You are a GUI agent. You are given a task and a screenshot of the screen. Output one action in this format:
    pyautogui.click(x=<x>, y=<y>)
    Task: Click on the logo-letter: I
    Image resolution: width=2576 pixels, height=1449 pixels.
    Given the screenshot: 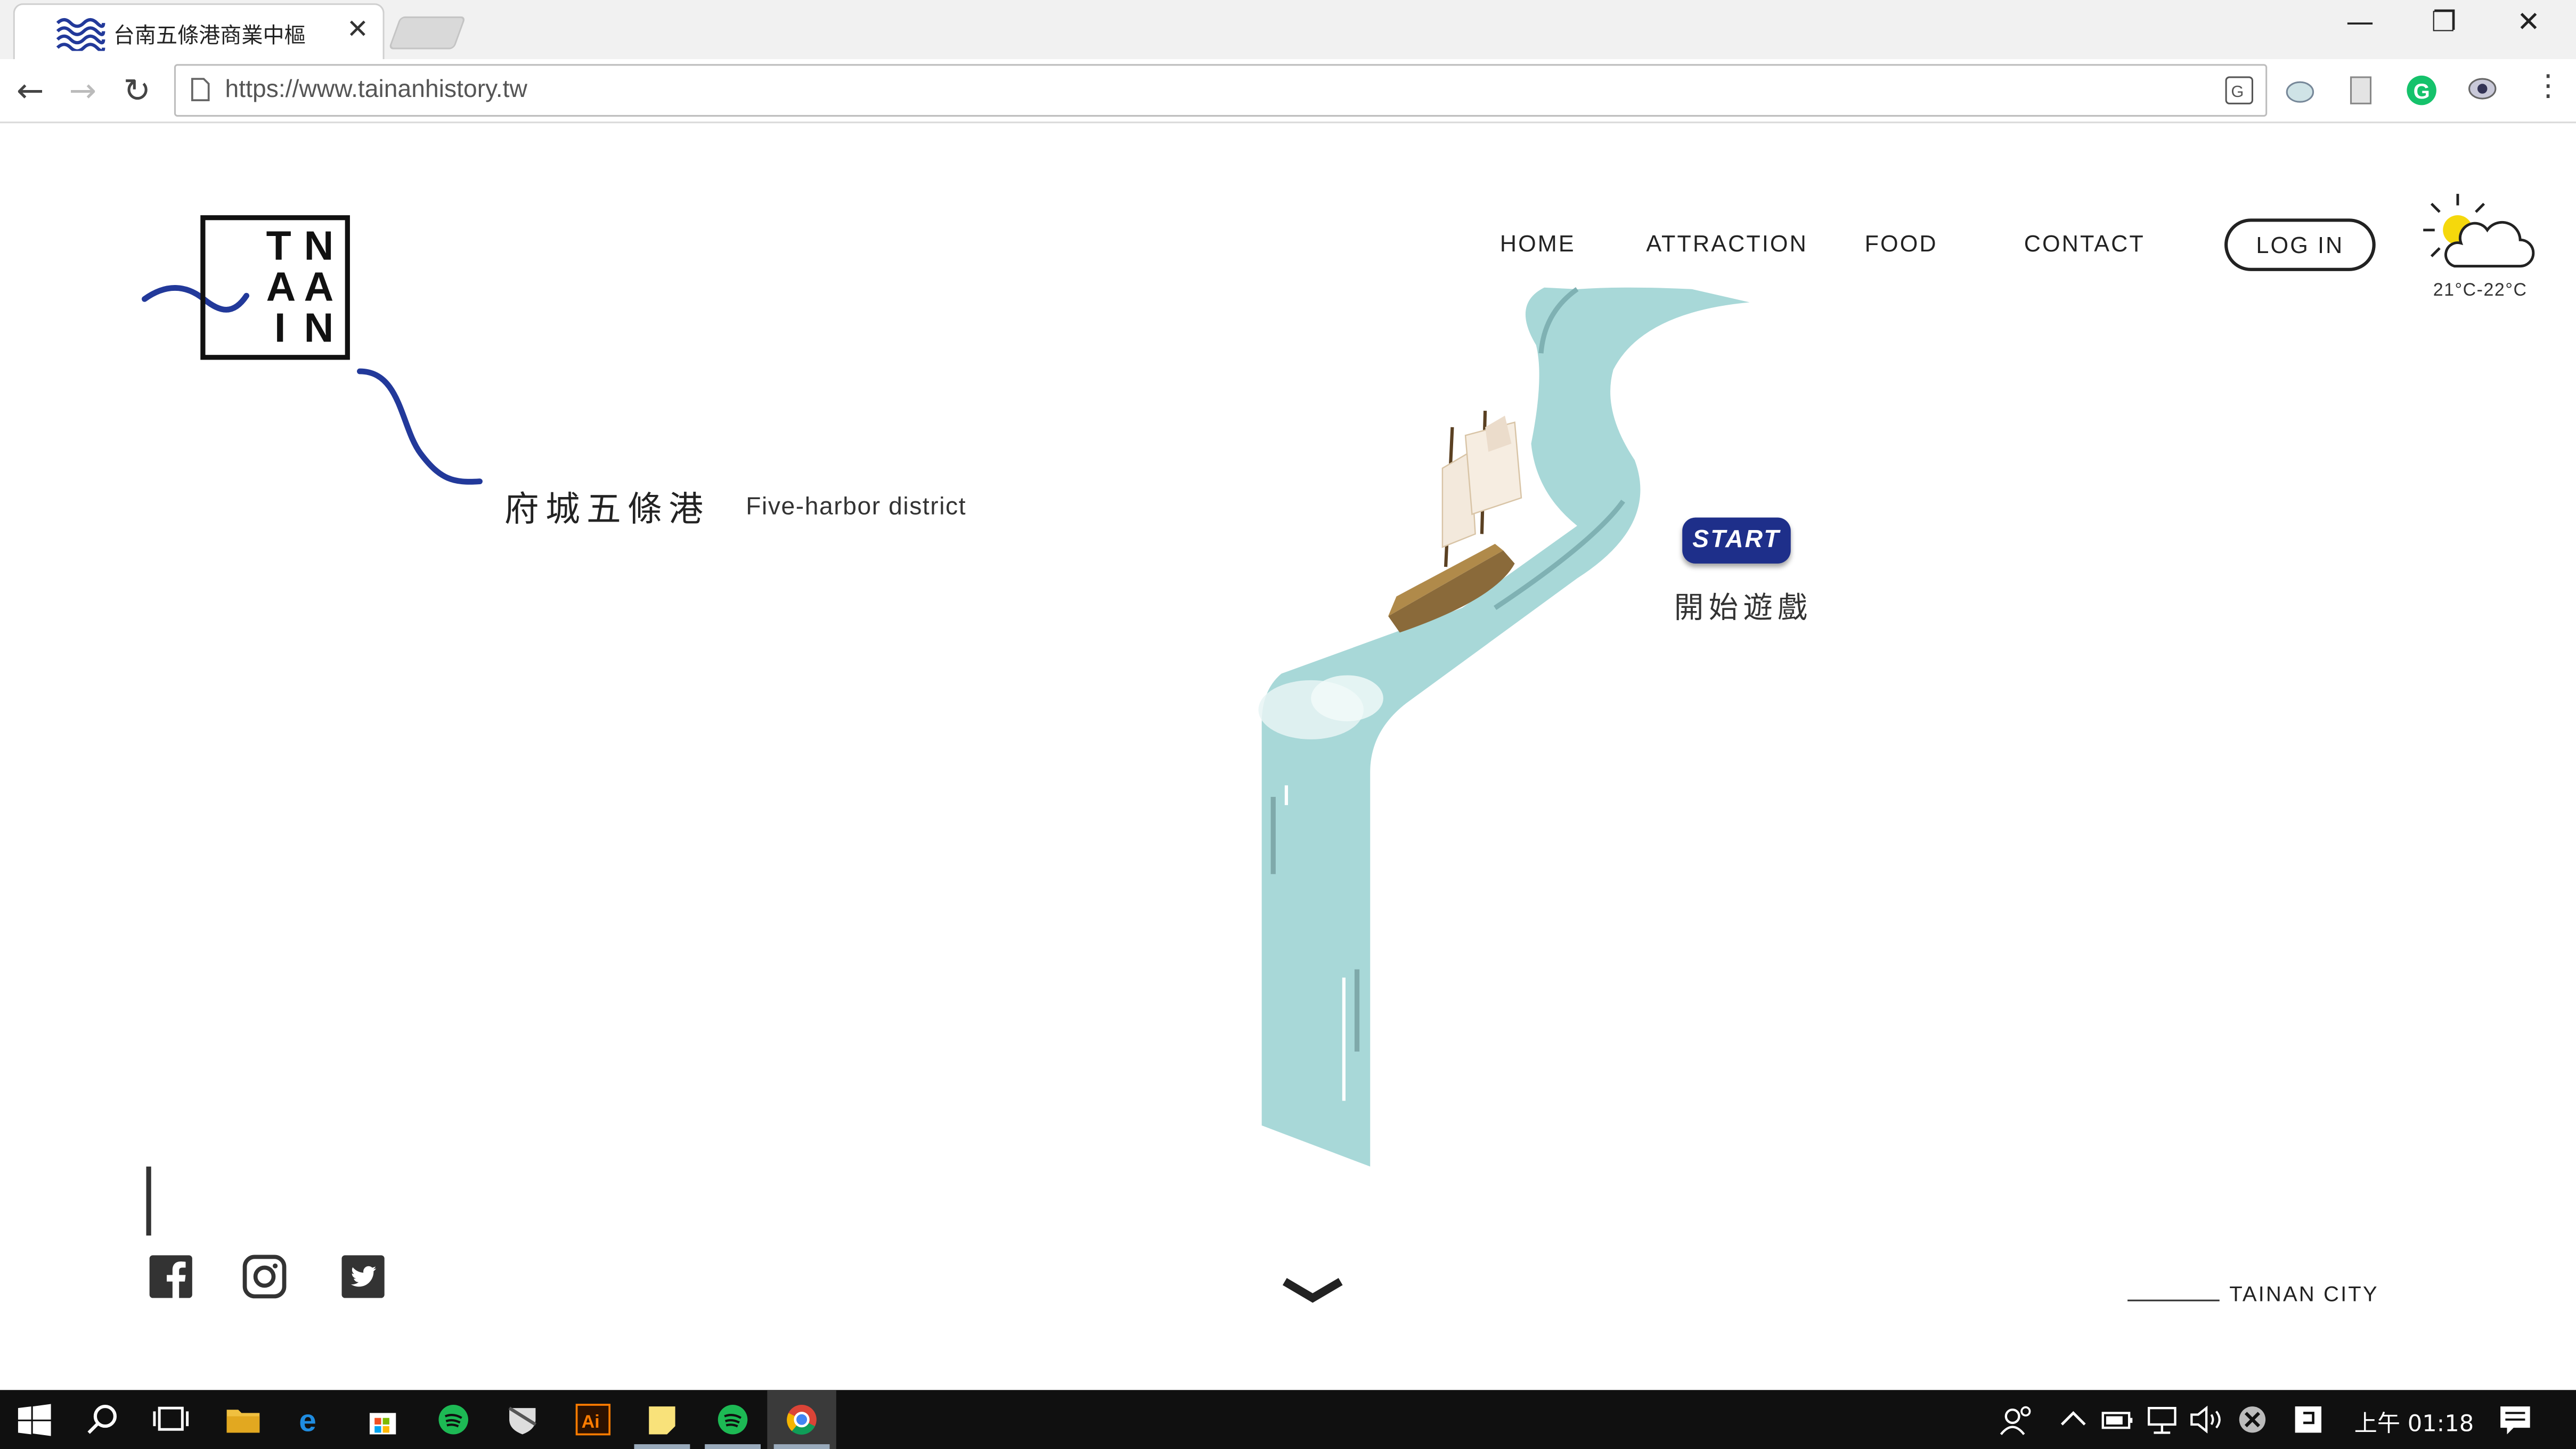 What is the action you would take?
    pyautogui.click(x=280, y=329)
    